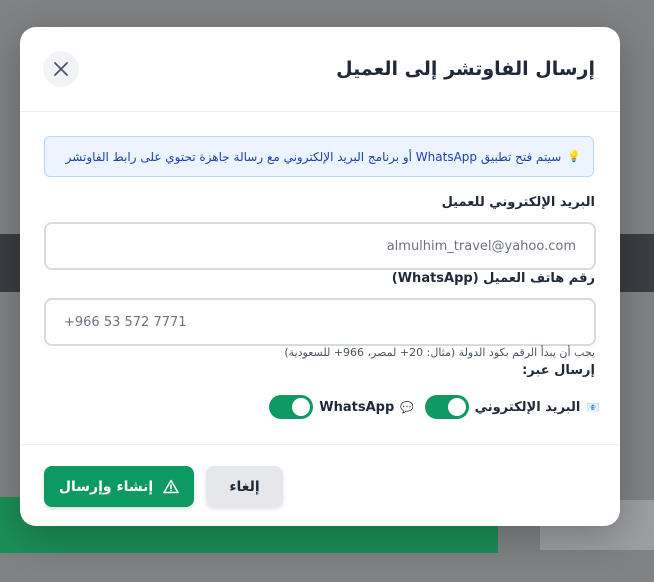 This screenshot has height=582, width=654. What do you see at coordinates (244, 486) in the screenshot?
I see `cancel-button: إلغاء` at bounding box center [244, 486].